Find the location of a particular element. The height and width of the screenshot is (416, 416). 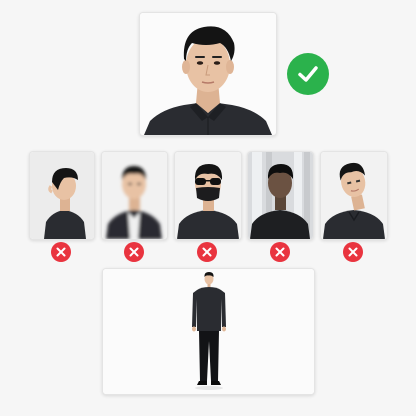

rejected-photo-sunglasses-mask is located at coordinates (208, 195).